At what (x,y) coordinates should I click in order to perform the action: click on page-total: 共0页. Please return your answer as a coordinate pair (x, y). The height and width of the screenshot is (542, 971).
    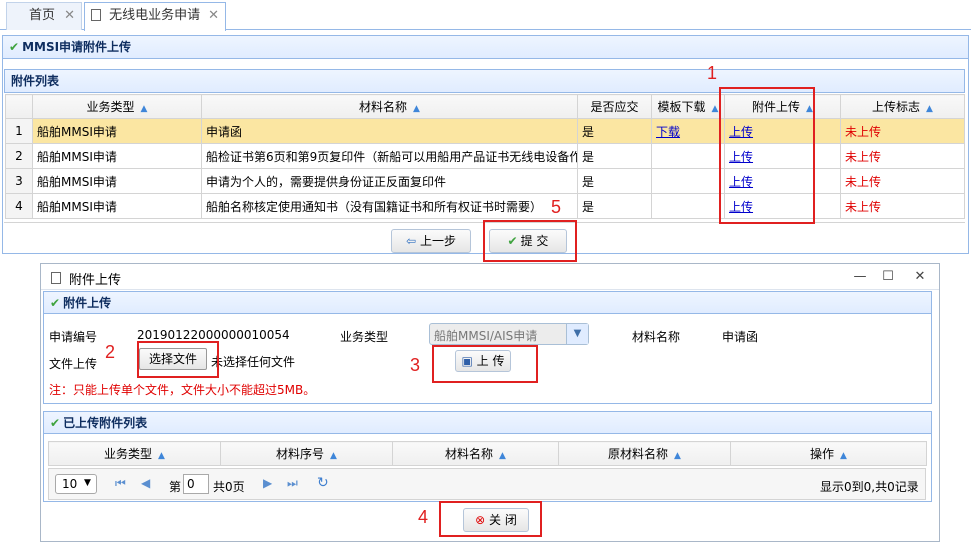
    Looking at the image, I should click on (229, 487).